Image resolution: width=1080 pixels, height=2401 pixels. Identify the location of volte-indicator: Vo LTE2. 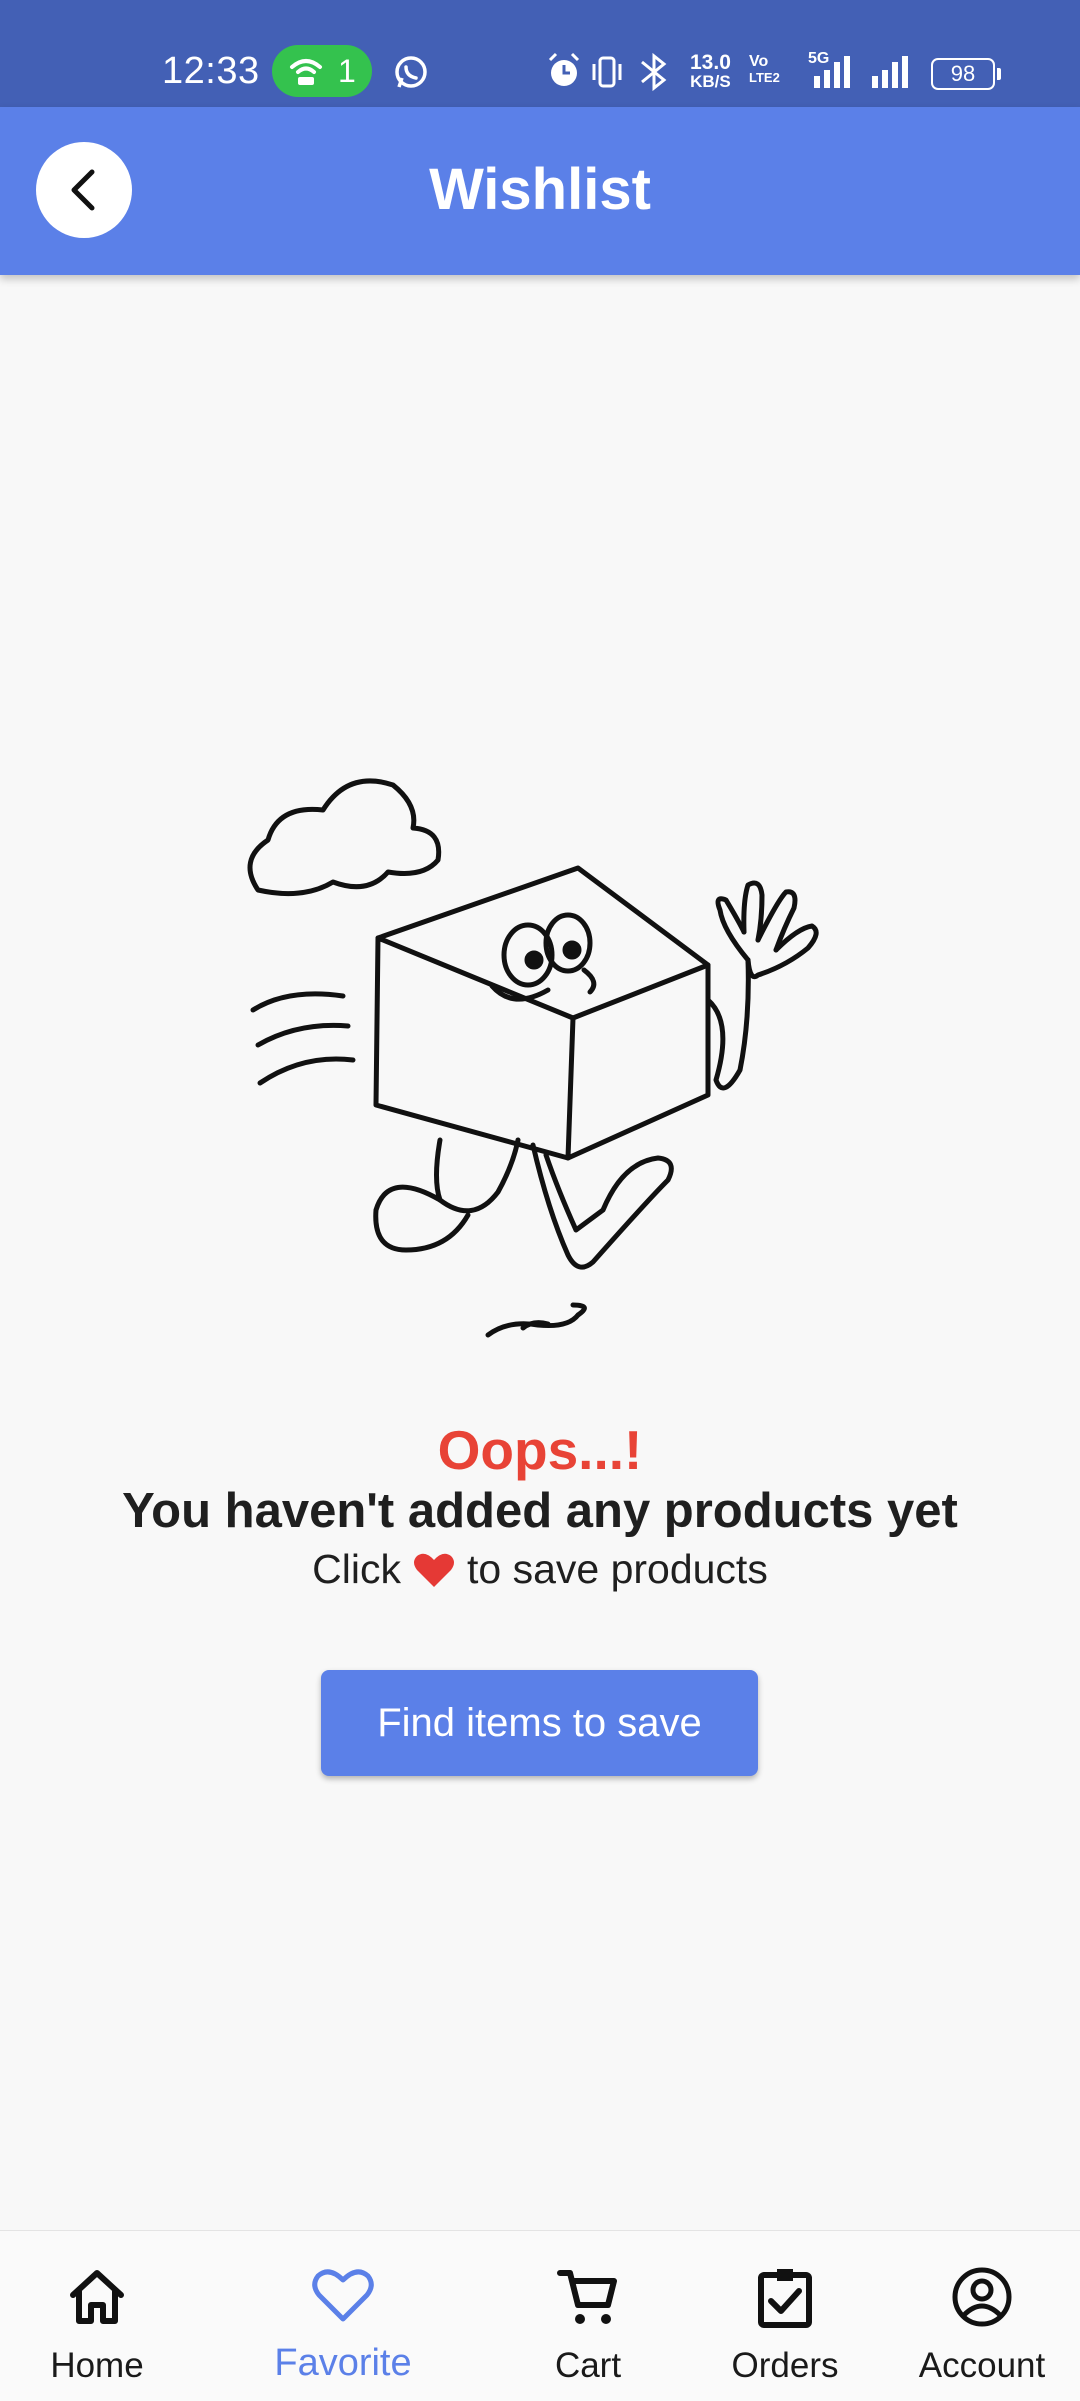
(764, 69).